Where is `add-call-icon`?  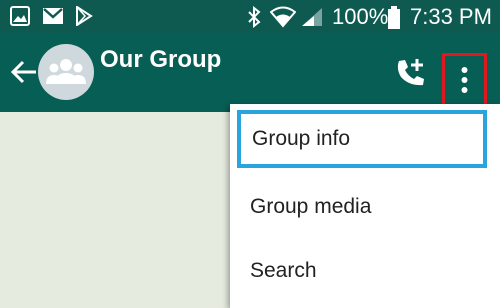
add-call-icon is located at coordinates (411, 74).